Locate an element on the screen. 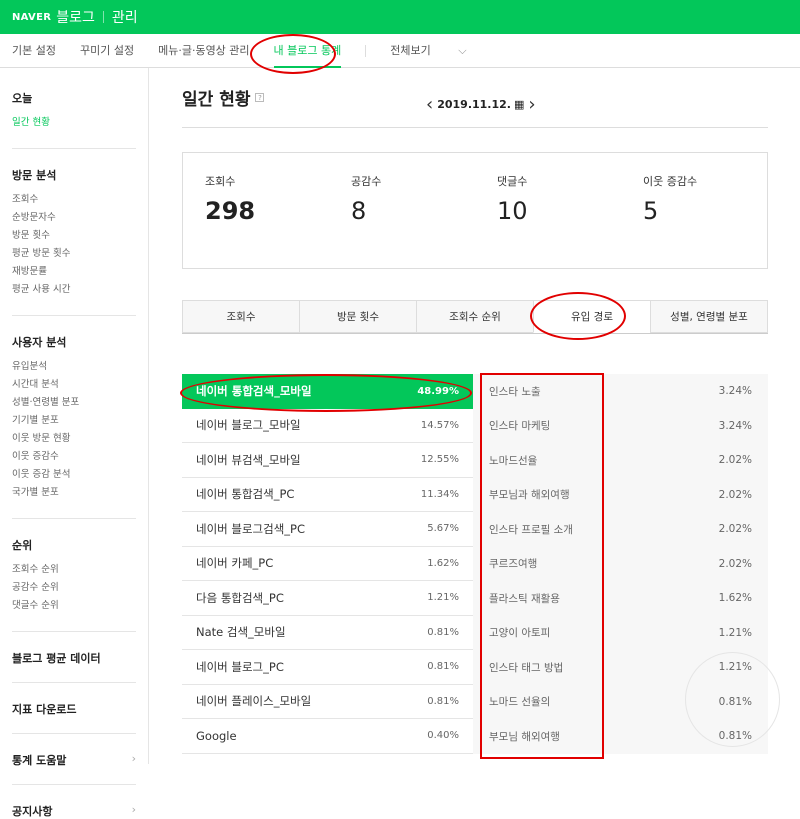 The image size is (800, 819). sidebar-item: 순방문자수 is located at coordinates (74, 218).